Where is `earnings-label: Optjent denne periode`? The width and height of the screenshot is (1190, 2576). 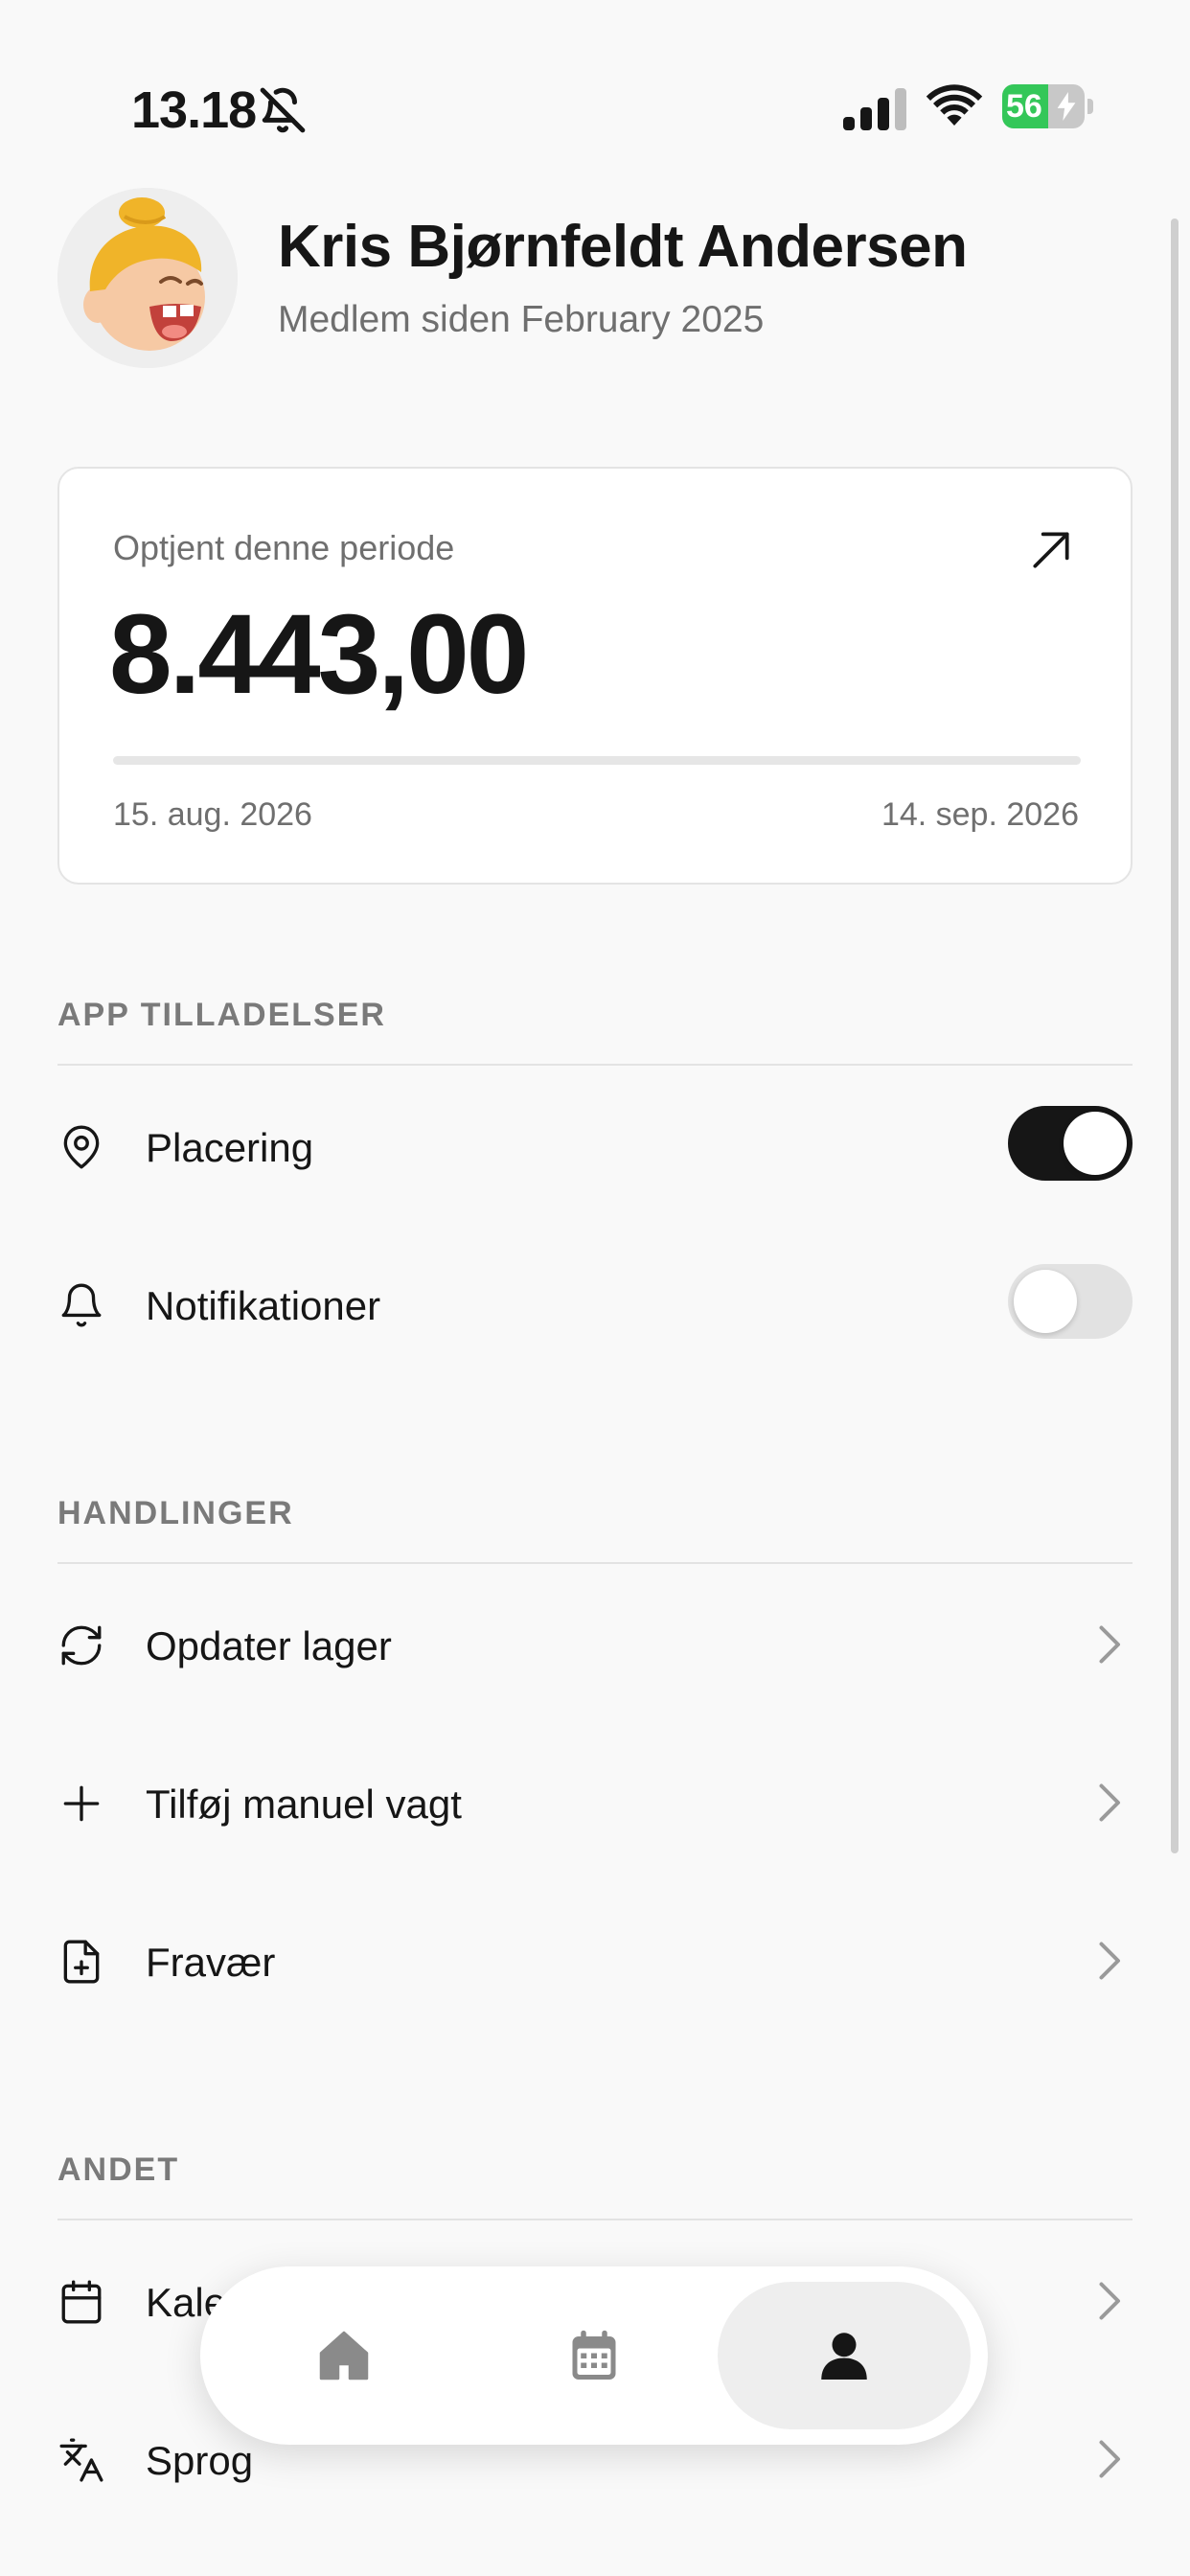
earnings-label: Optjent denne periode is located at coordinates (284, 548).